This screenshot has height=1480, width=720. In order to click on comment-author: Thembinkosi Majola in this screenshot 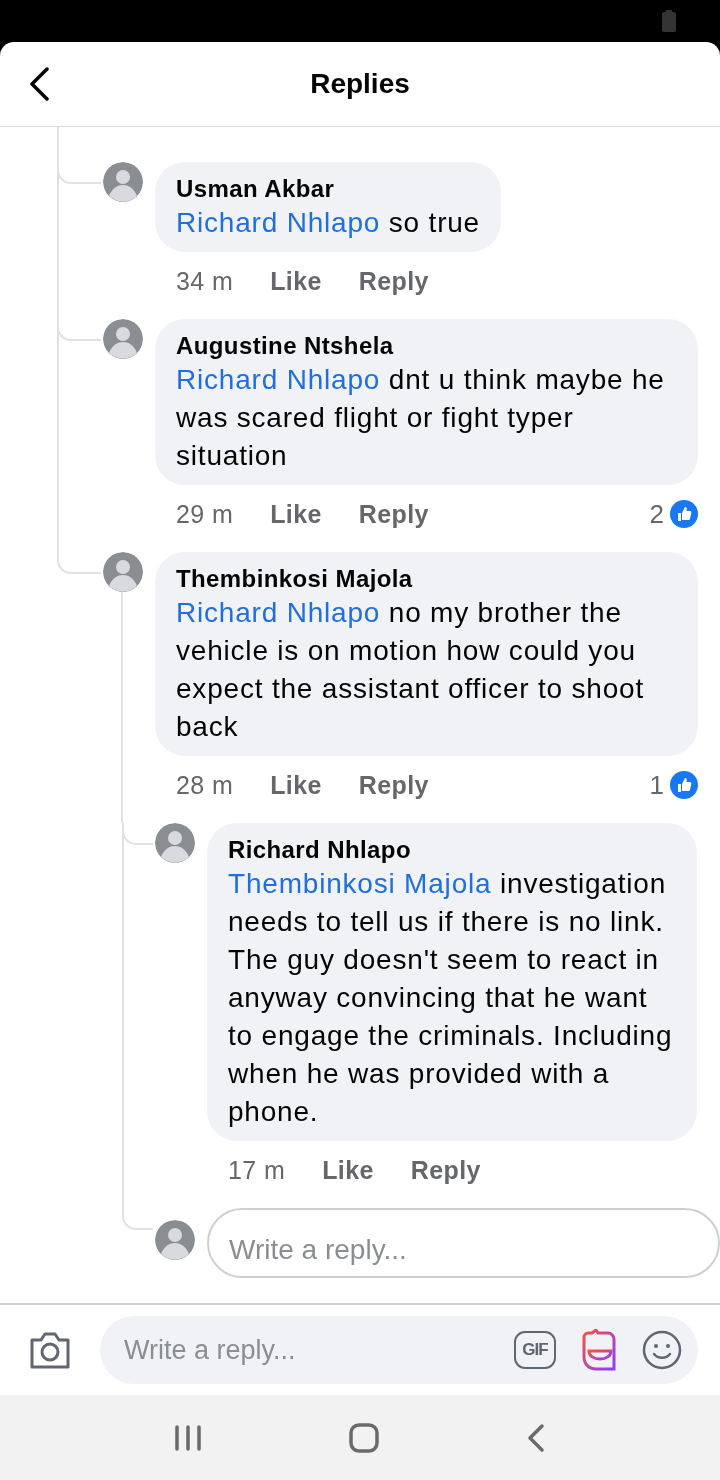, I will do `click(295, 579)`.